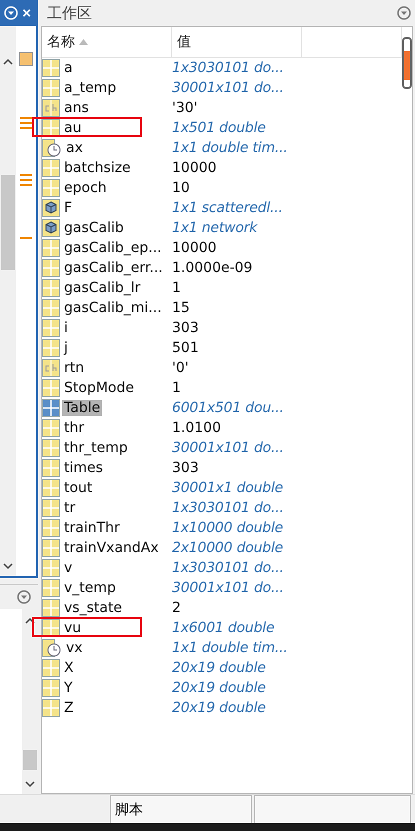 The image size is (415, 831). What do you see at coordinates (228, 528) in the screenshot?
I see `variable-value: 1x10000 double` at bounding box center [228, 528].